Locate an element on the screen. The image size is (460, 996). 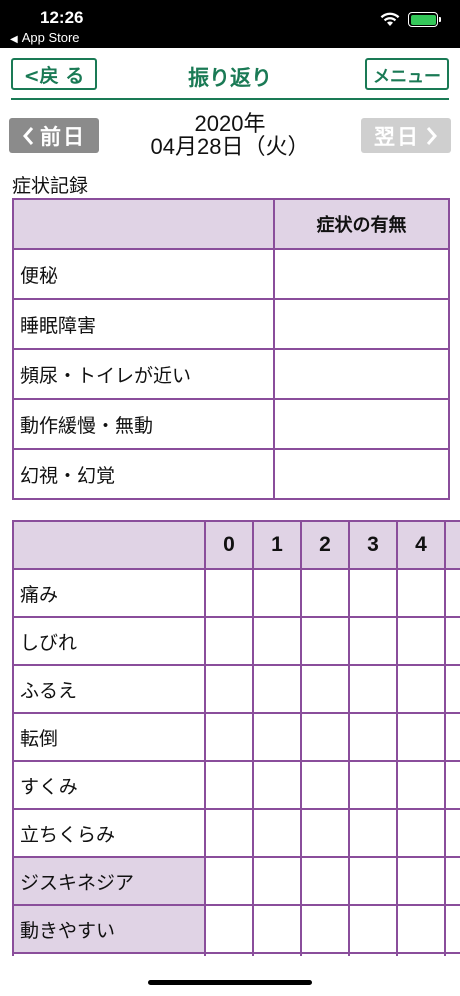
table-row: 痛み is located at coordinates (236, 593).